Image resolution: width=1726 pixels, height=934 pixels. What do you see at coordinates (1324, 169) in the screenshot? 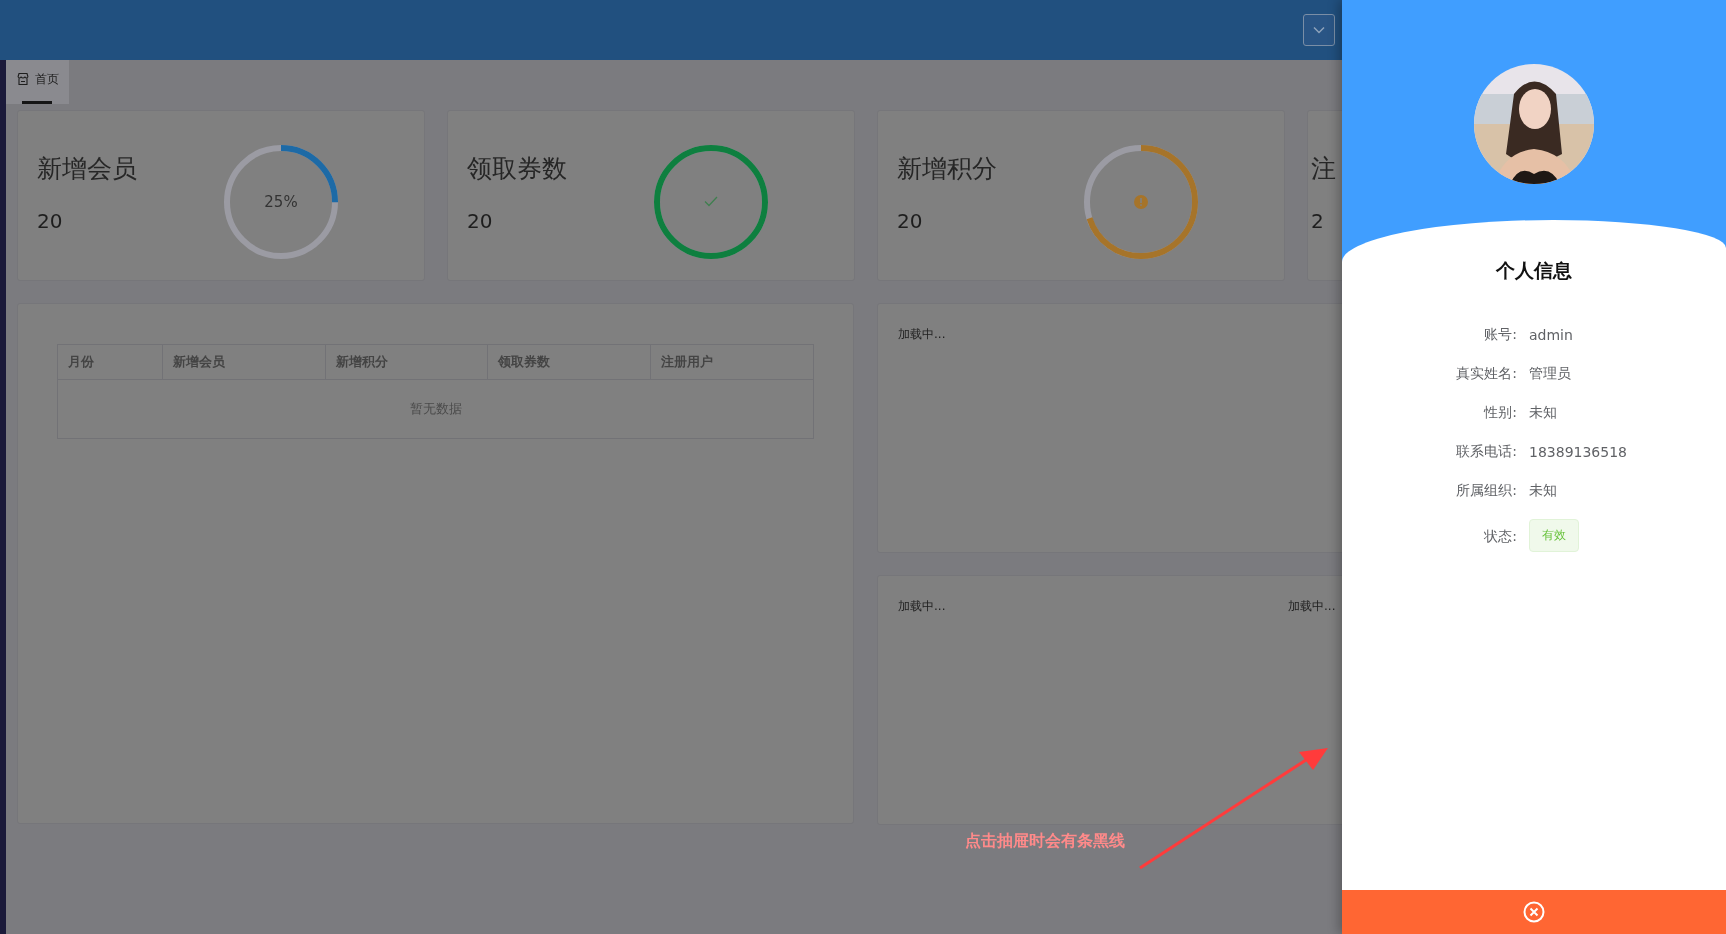
I see `stat-title: 注` at bounding box center [1324, 169].